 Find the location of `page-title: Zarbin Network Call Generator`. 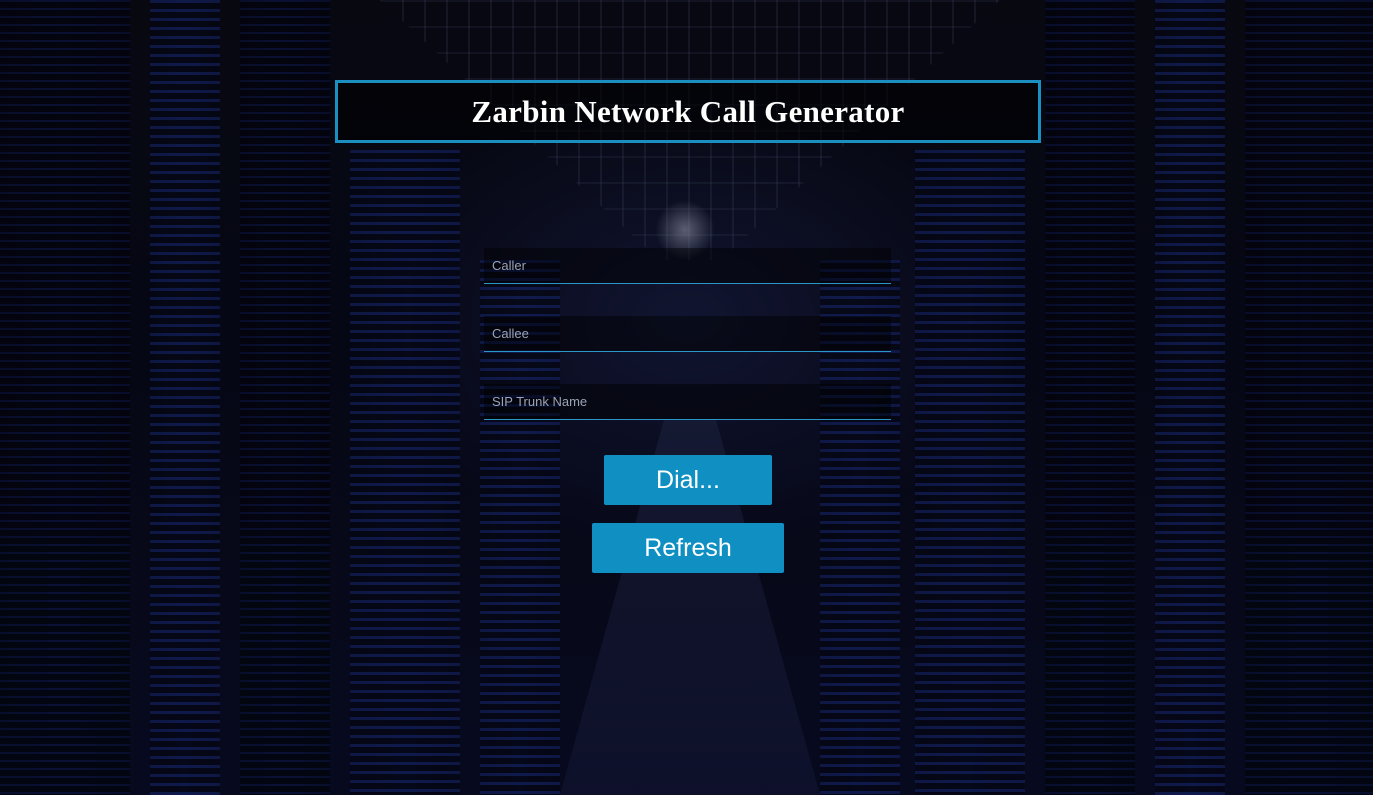

page-title: Zarbin Network Call Generator is located at coordinates (688, 111).